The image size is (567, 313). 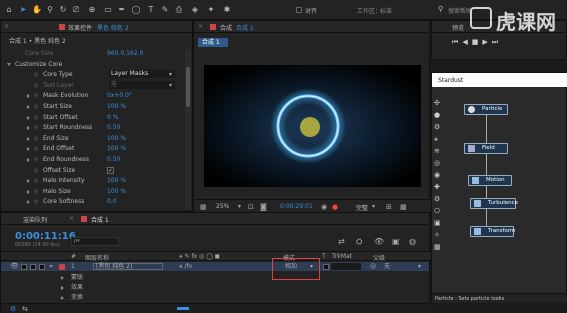 What do you see at coordinates (92, 127) in the screenshot?
I see `effect-property-row: ◷ Start Roundness 0.50` at bounding box center [92, 127].